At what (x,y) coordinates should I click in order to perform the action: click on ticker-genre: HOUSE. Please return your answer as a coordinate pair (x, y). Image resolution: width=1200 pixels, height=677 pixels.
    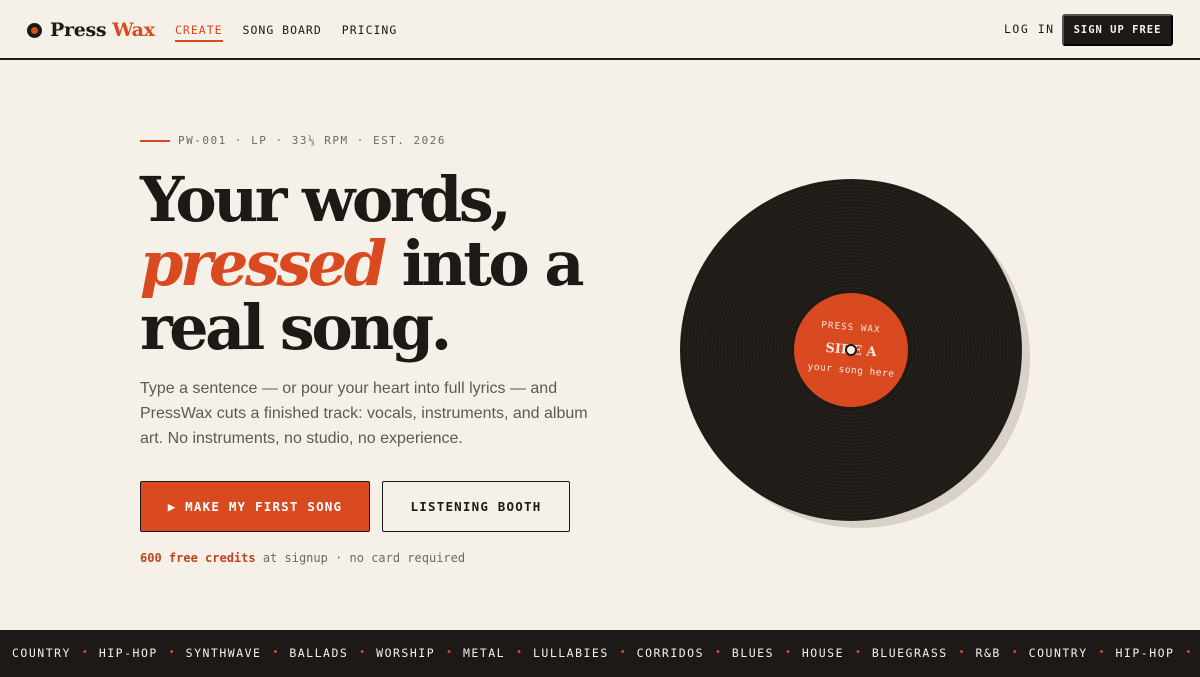
    Looking at the image, I should click on (822, 653).